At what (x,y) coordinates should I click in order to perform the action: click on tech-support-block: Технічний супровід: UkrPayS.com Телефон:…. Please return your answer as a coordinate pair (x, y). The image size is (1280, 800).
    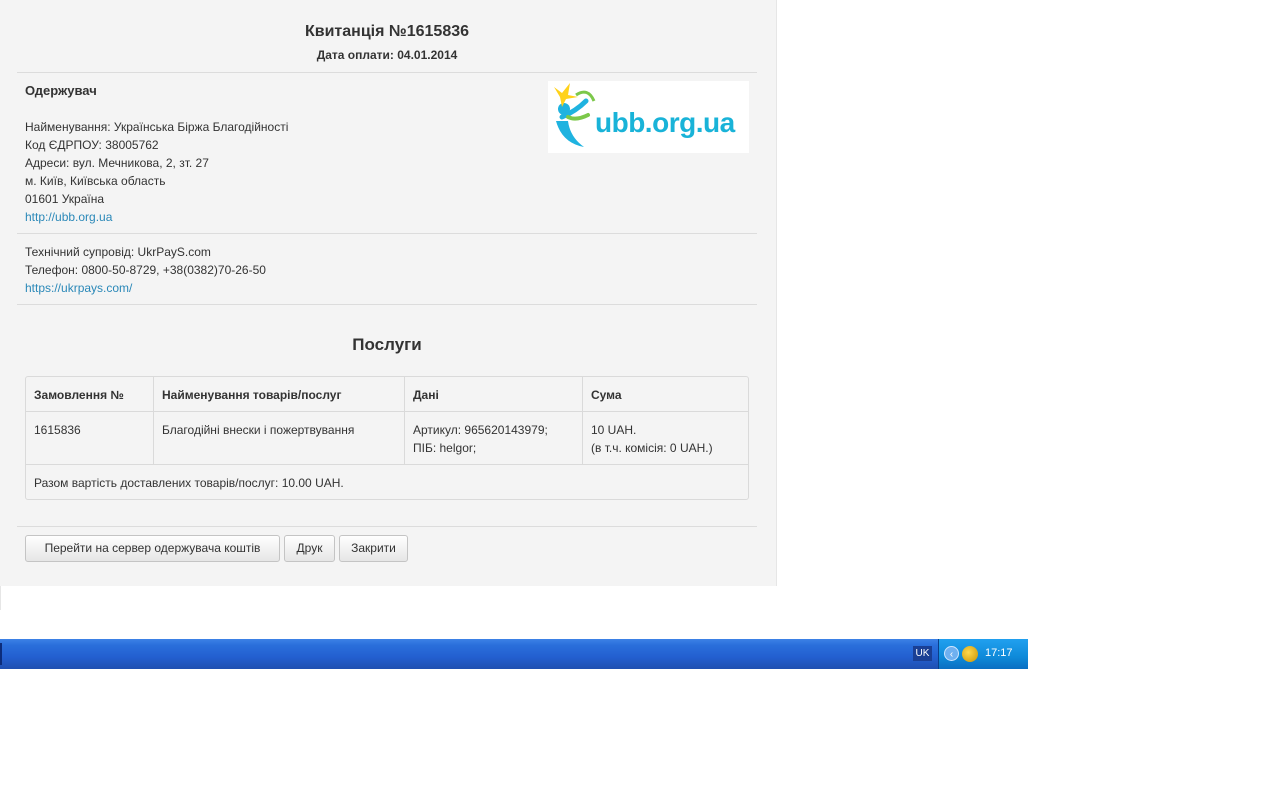
    Looking at the image, I should click on (275, 270).